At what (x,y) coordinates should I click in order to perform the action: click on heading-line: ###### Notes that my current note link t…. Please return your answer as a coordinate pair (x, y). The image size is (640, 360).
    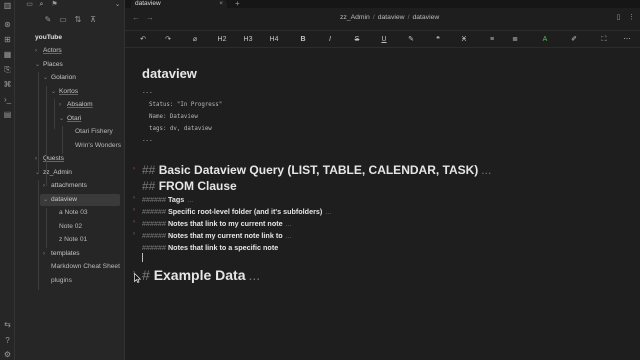
    Looking at the image, I should click on (217, 235).